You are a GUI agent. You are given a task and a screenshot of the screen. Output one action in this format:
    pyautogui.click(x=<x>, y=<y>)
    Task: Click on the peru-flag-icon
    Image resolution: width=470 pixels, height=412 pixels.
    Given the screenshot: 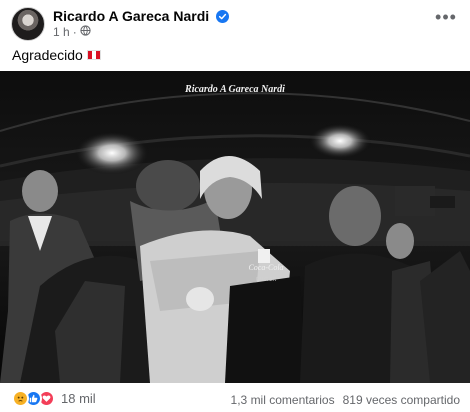 What is the action you would take?
    pyautogui.click(x=93, y=55)
    